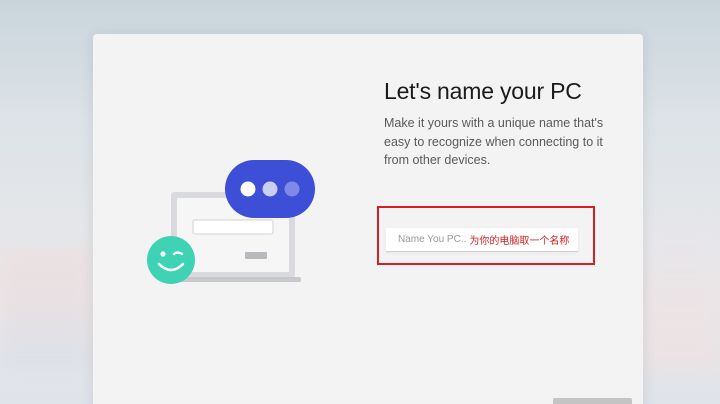 The height and width of the screenshot is (404, 720). Describe the element at coordinates (483, 91) in the screenshot. I see `page-title: Let's name your PC` at that location.